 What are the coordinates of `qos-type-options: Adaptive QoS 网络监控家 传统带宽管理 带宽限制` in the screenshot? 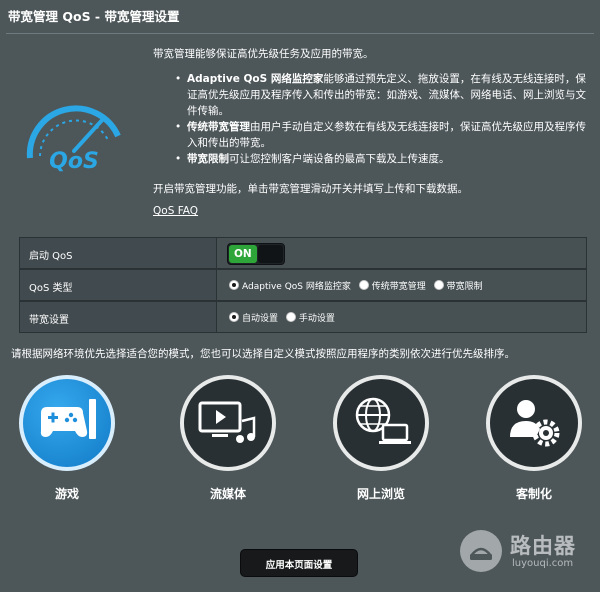 It's located at (358, 285).